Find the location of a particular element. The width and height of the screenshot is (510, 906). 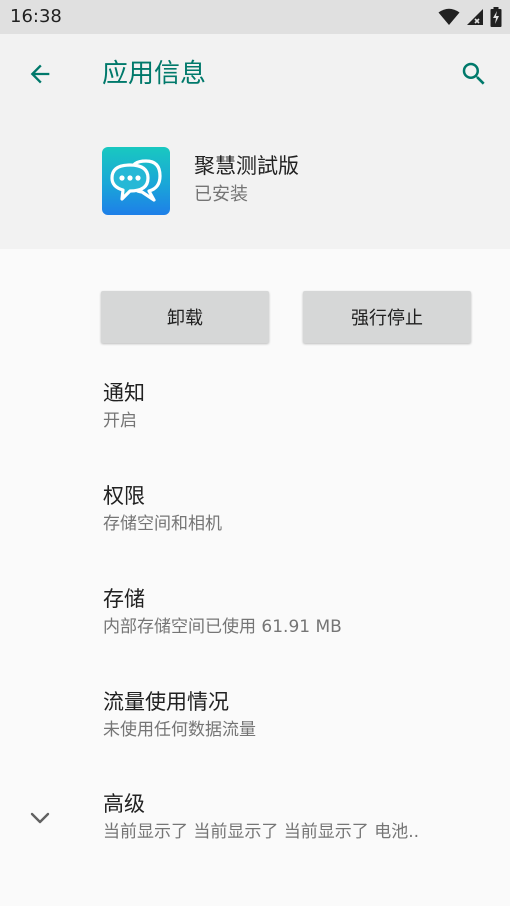

battery-charging-icon is located at coordinates (496, 17).